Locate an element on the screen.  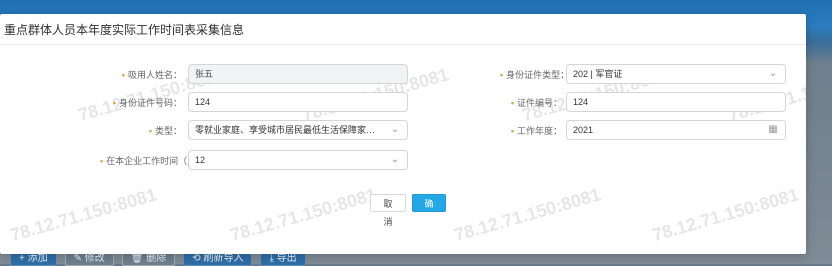
calendar-icon: ▦ is located at coordinates (773, 129).